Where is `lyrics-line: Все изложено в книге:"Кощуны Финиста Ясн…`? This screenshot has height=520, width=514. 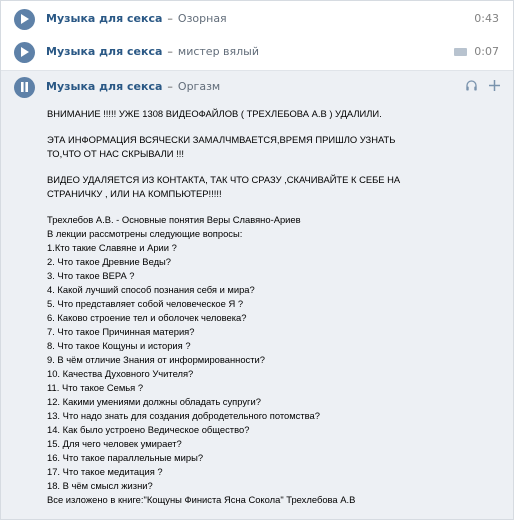 lyrics-line: Все изложено в книге:"Кощуны Финиста Ясн… is located at coordinates (201, 499).